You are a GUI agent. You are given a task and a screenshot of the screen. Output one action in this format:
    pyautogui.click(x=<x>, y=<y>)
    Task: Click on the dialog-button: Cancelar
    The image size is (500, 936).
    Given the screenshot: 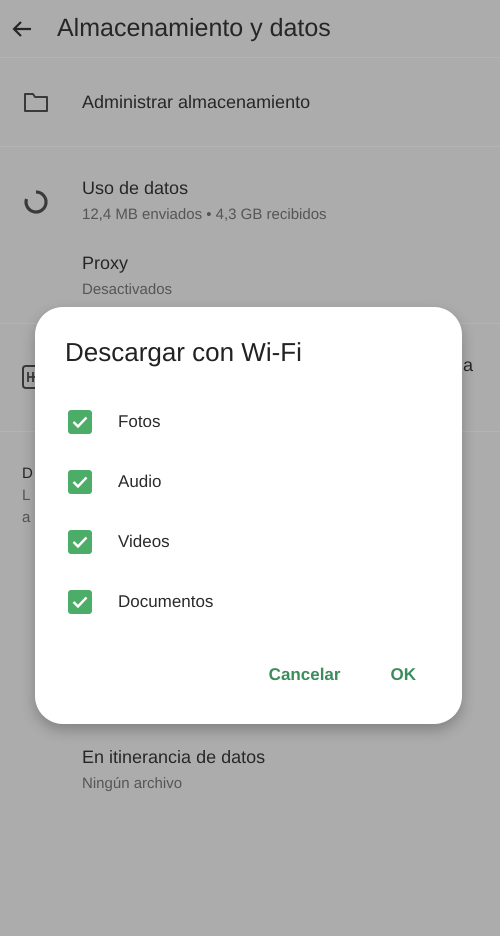 What is the action you would take?
    pyautogui.click(x=304, y=675)
    